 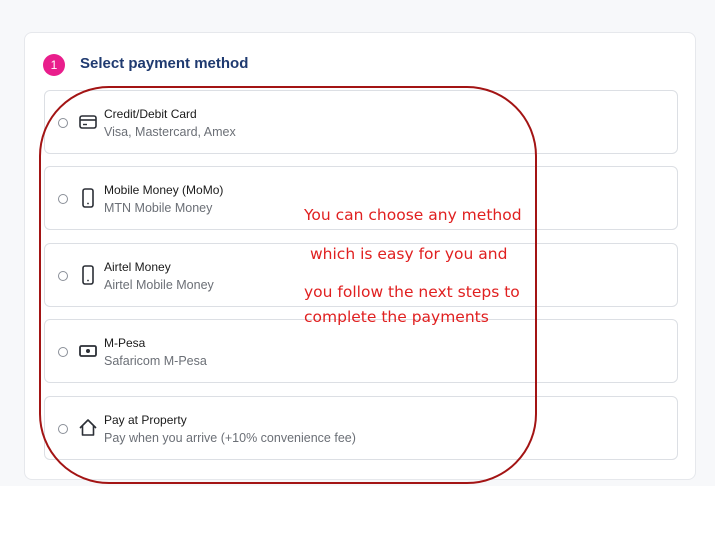 What do you see at coordinates (361, 351) in the screenshot?
I see `payment-option-mpesa: M-Pesa Safaricom M-Pesa` at bounding box center [361, 351].